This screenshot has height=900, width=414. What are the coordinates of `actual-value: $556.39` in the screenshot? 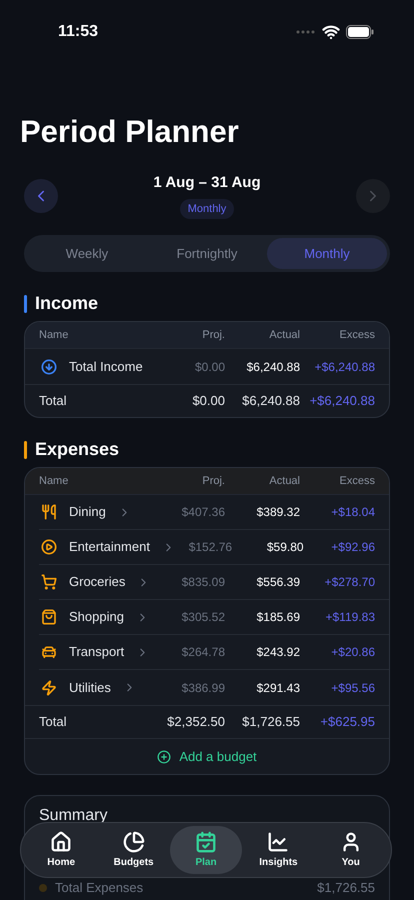 It's located at (278, 582).